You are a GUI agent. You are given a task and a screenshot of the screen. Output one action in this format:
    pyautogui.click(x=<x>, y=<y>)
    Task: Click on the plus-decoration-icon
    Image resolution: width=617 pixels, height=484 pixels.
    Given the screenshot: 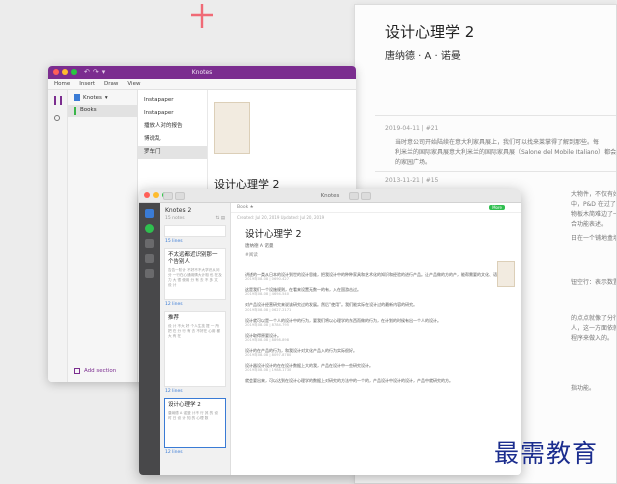 What is the action you would take?
    pyautogui.click(x=202, y=16)
    